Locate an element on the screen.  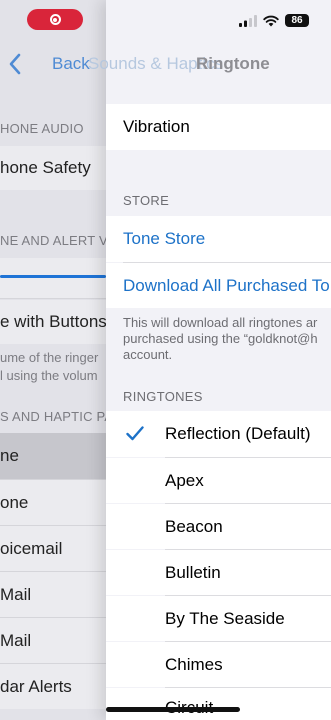
screen-recording-icon is located at coordinates (55, 19).